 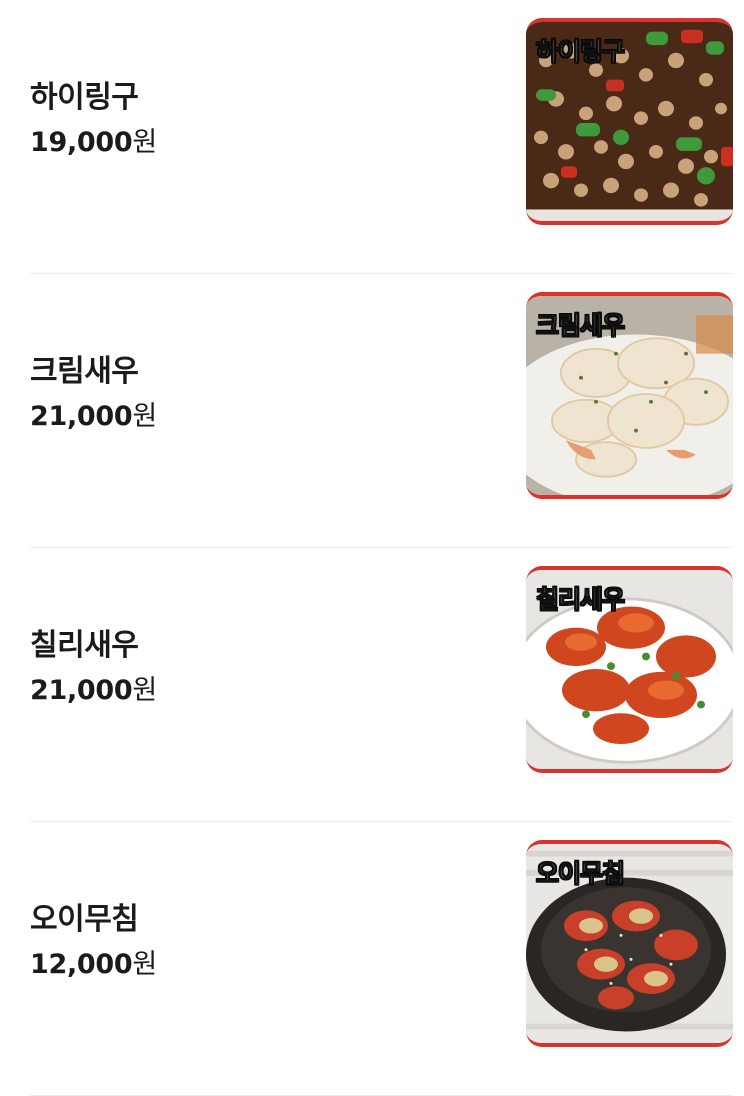 I want to click on menu-item-name: 하이링구, so click(x=84, y=97).